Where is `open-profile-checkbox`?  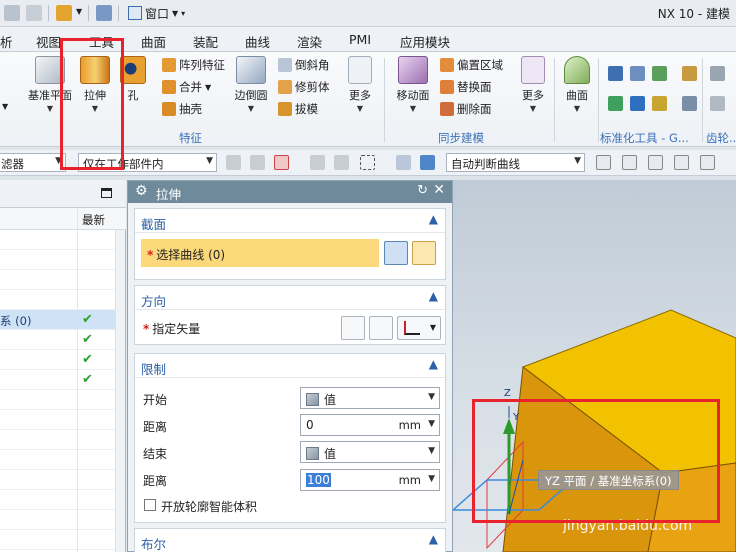
open-profile-checkbox is located at coordinates (150, 505).